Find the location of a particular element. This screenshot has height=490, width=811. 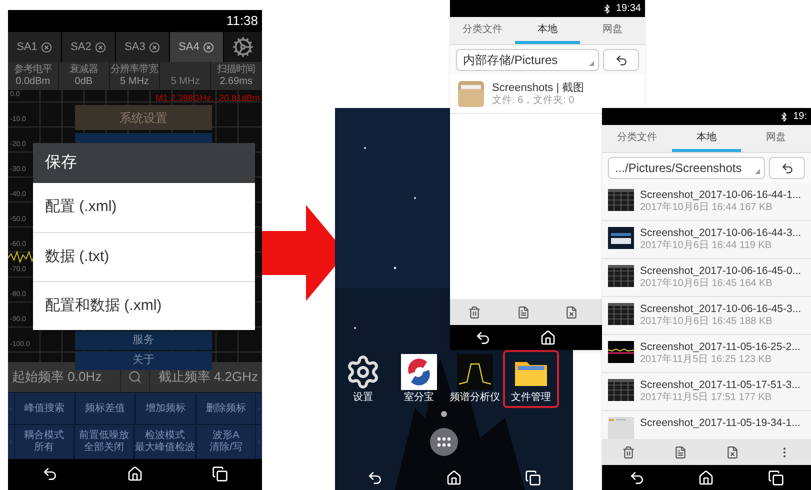

file-row: Screenshot_2017-10-06-16-45-3... 2017年10月6日 16:45 188 KB is located at coordinates (706, 316).